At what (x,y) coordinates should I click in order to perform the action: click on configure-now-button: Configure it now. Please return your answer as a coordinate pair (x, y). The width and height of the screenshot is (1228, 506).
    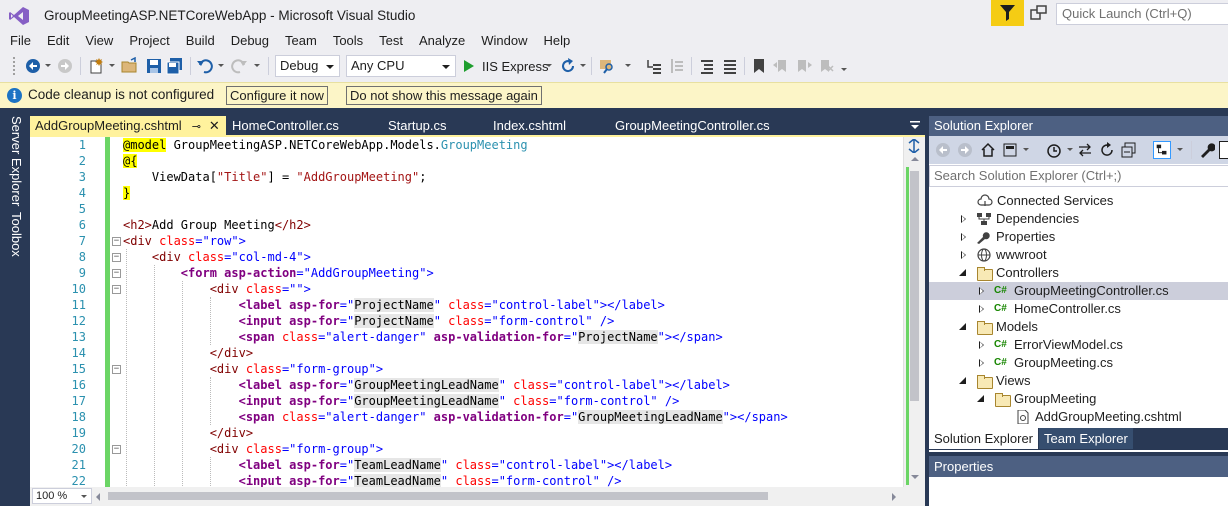
    Looking at the image, I should click on (277, 95).